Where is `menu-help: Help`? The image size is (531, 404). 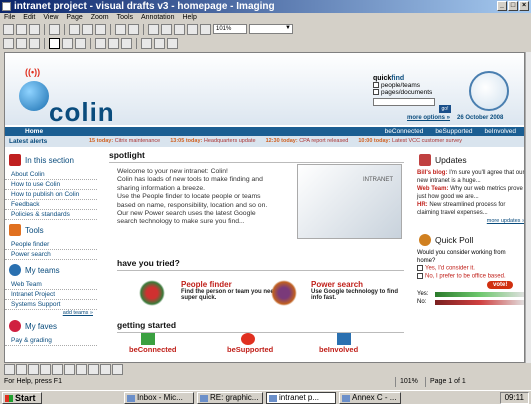
menu-help: Help is located at coordinates (189, 17).